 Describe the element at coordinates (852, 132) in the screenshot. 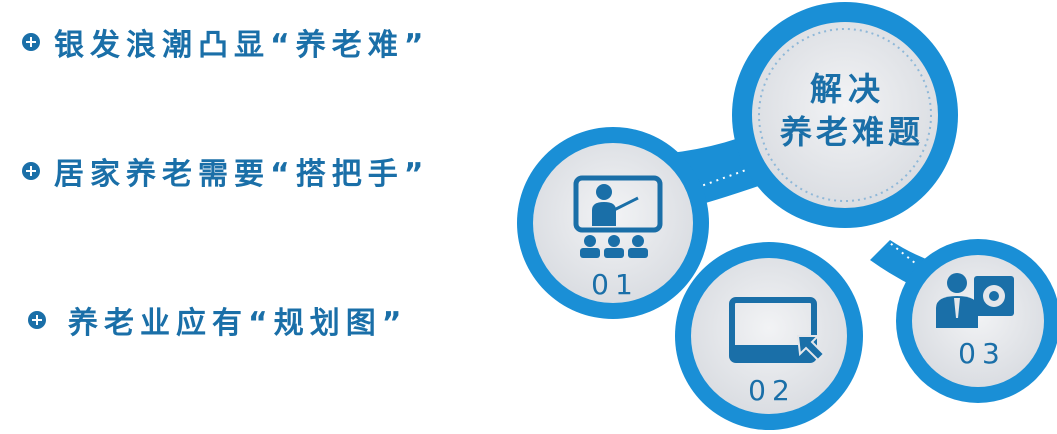

I see `center-title-line2: 养老难题` at that location.